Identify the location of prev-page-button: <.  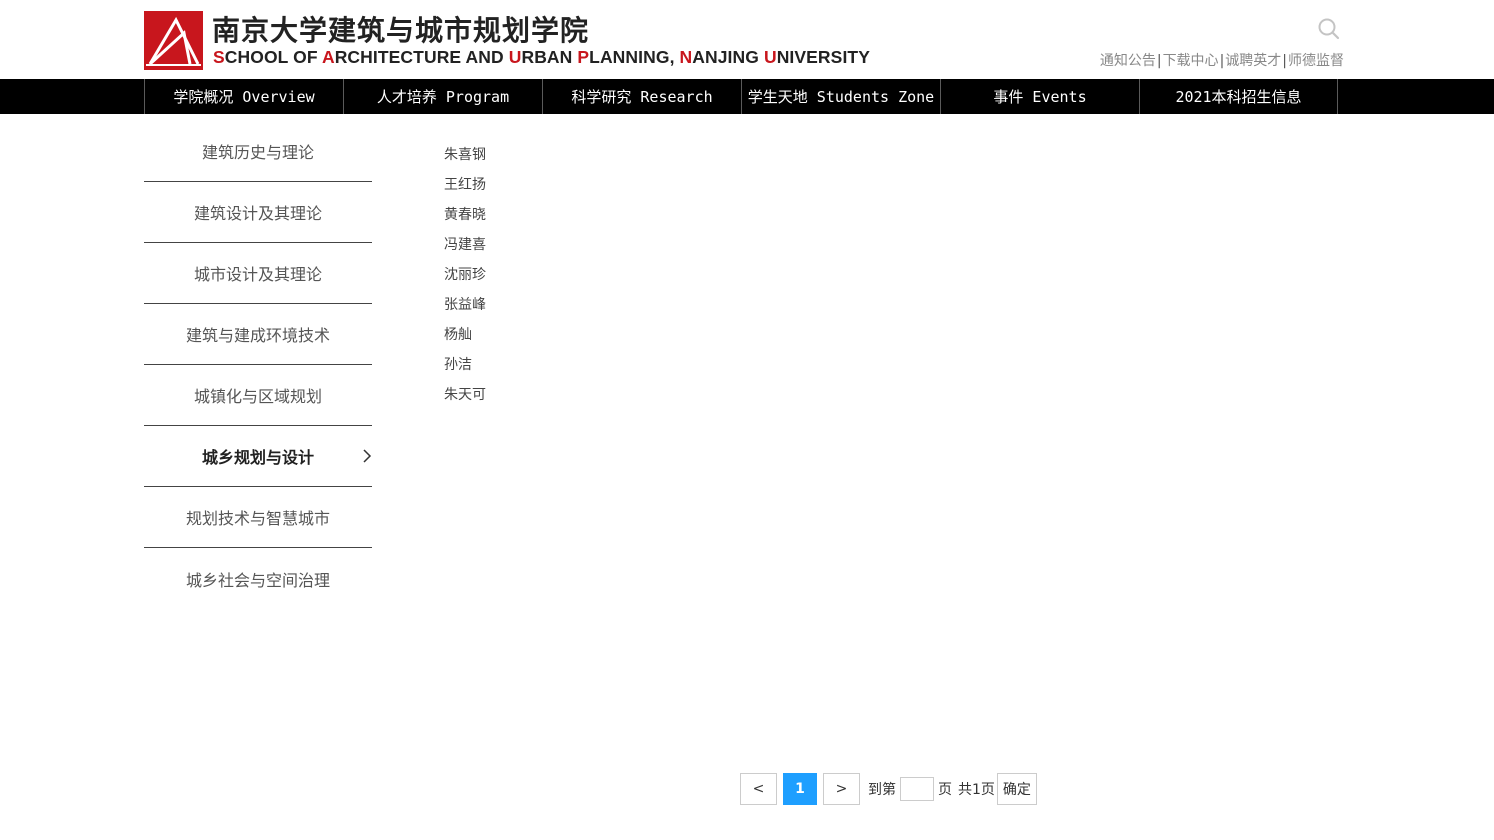
(758, 789).